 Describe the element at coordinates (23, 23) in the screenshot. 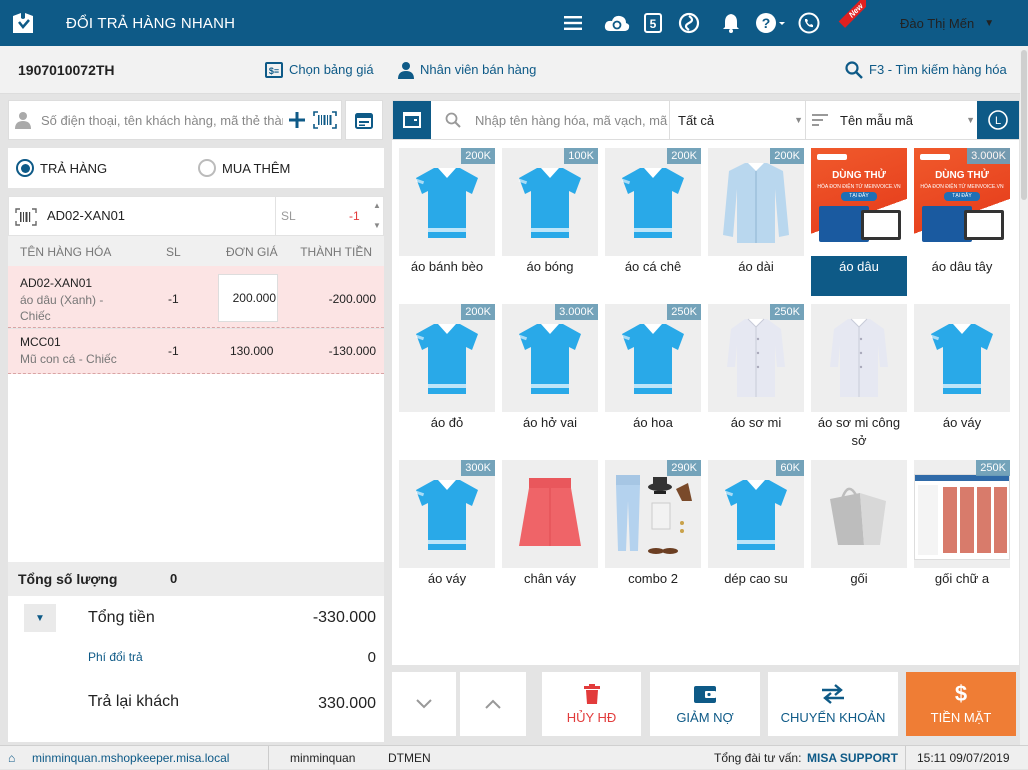

I see `app-logo-icon` at that location.